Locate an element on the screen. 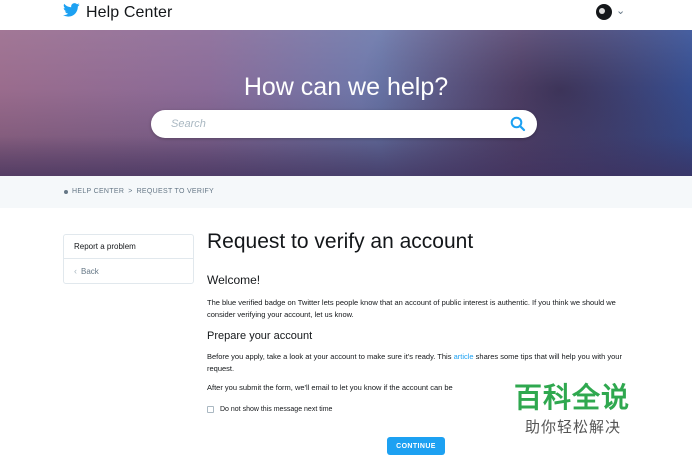  breadcrumb: HELP CENTER > REQUEST TO VERIFY is located at coordinates (139, 191).